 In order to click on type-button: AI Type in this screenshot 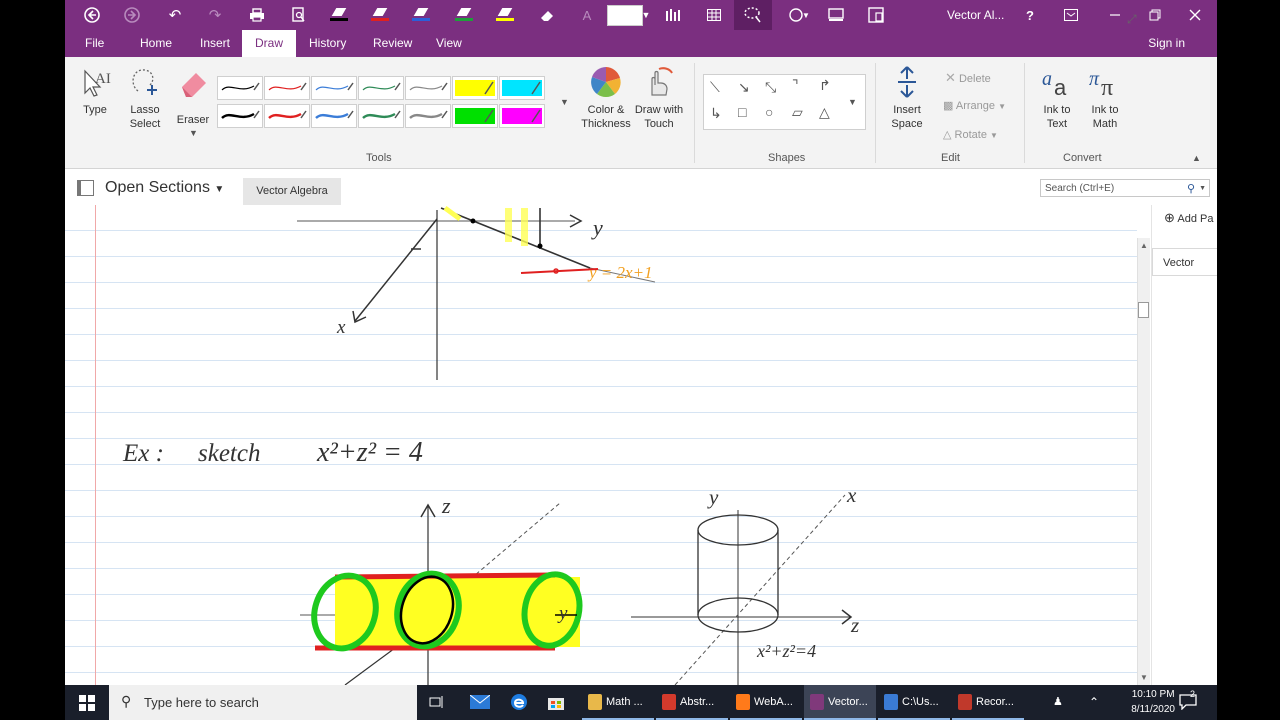, I will do `click(95, 95)`.